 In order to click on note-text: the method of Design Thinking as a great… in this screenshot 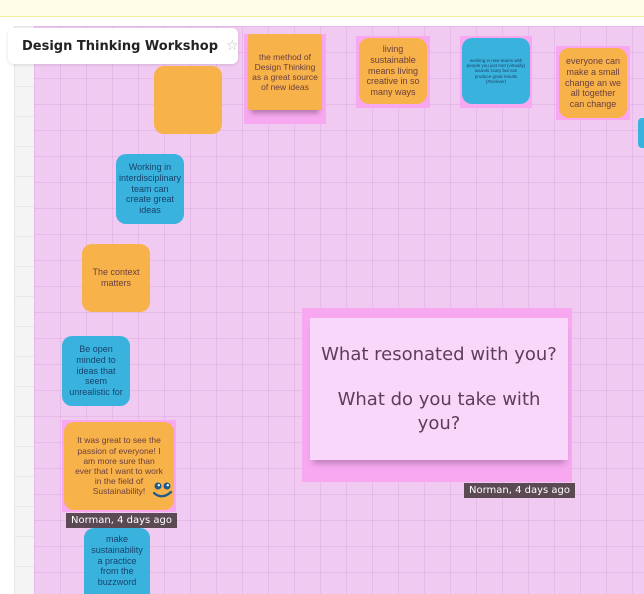, I will do `click(285, 72)`.